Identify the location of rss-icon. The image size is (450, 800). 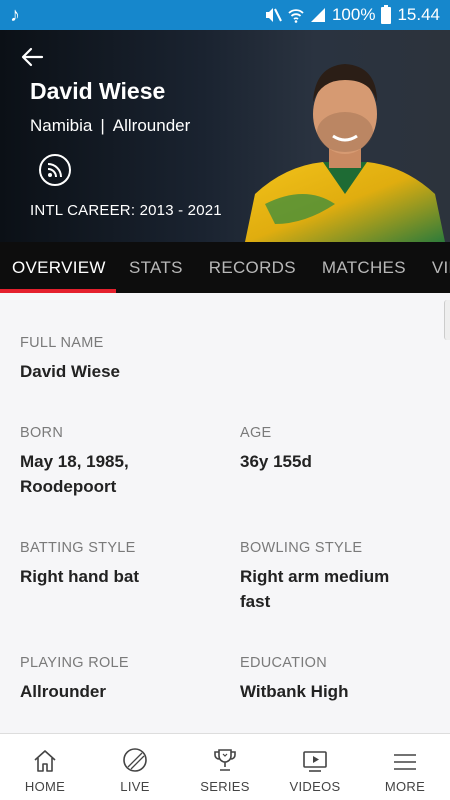
(54, 170).